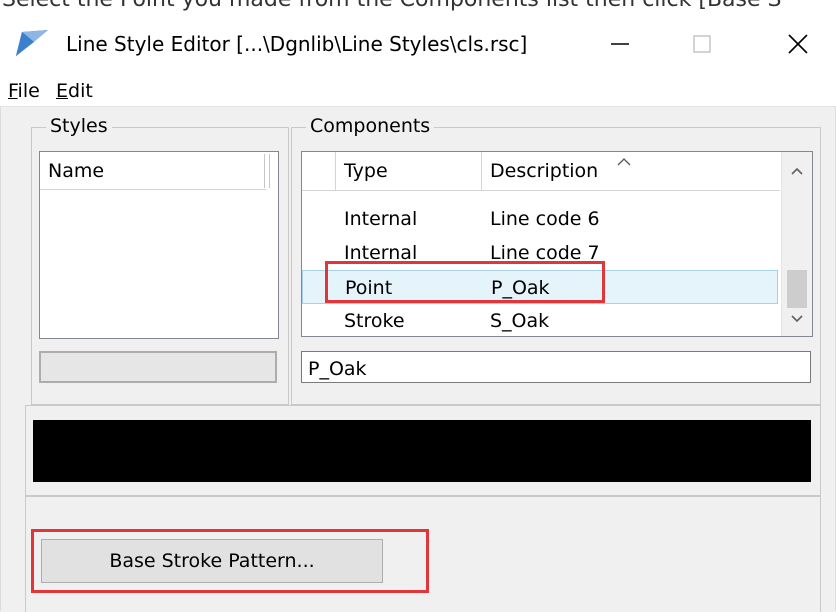  What do you see at coordinates (418, 91) in the screenshot?
I see `menu-bar: File Edit` at bounding box center [418, 91].